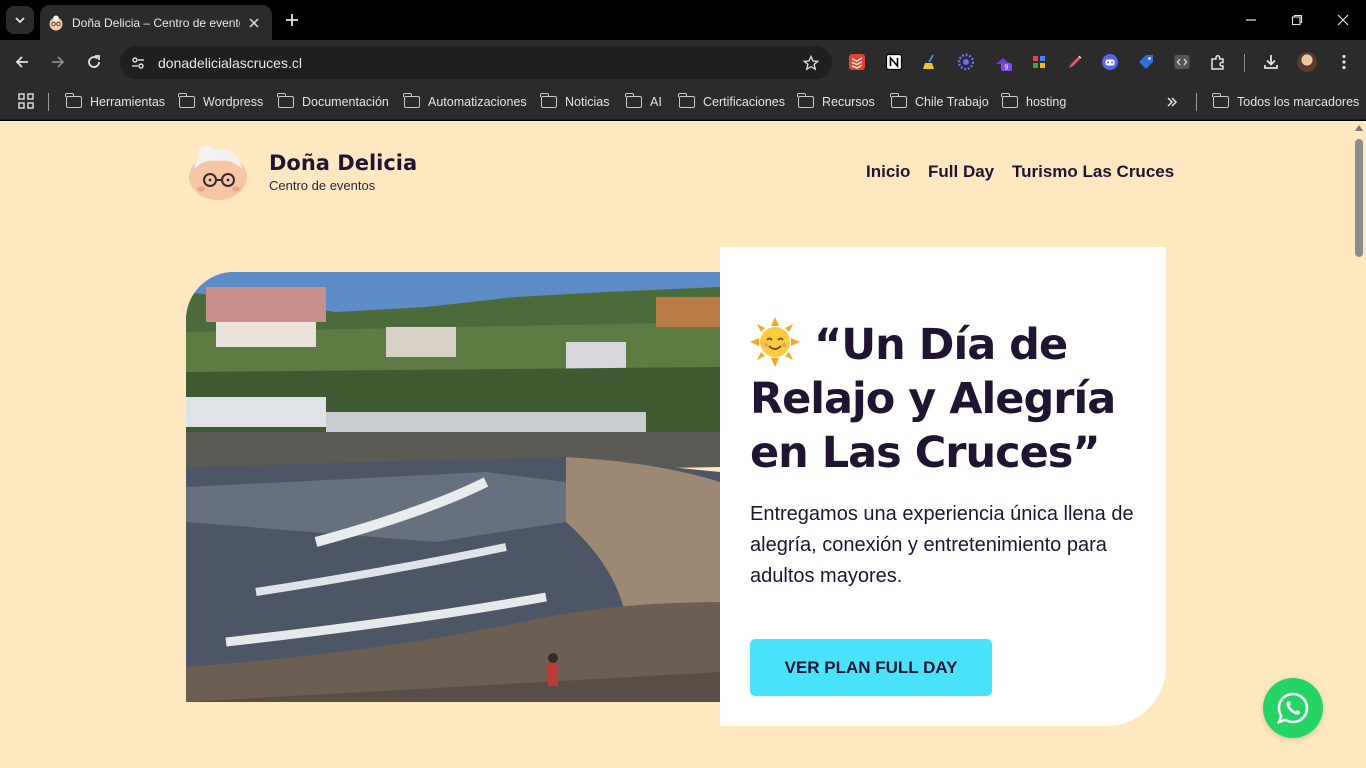 Image resolution: width=1366 pixels, height=768 pixels. What do you see at coordinates (683, 20) in the screenshot?
I see `tab-strip: Doña Delicia – Centro de eventos` at bounding box center [683, 20].